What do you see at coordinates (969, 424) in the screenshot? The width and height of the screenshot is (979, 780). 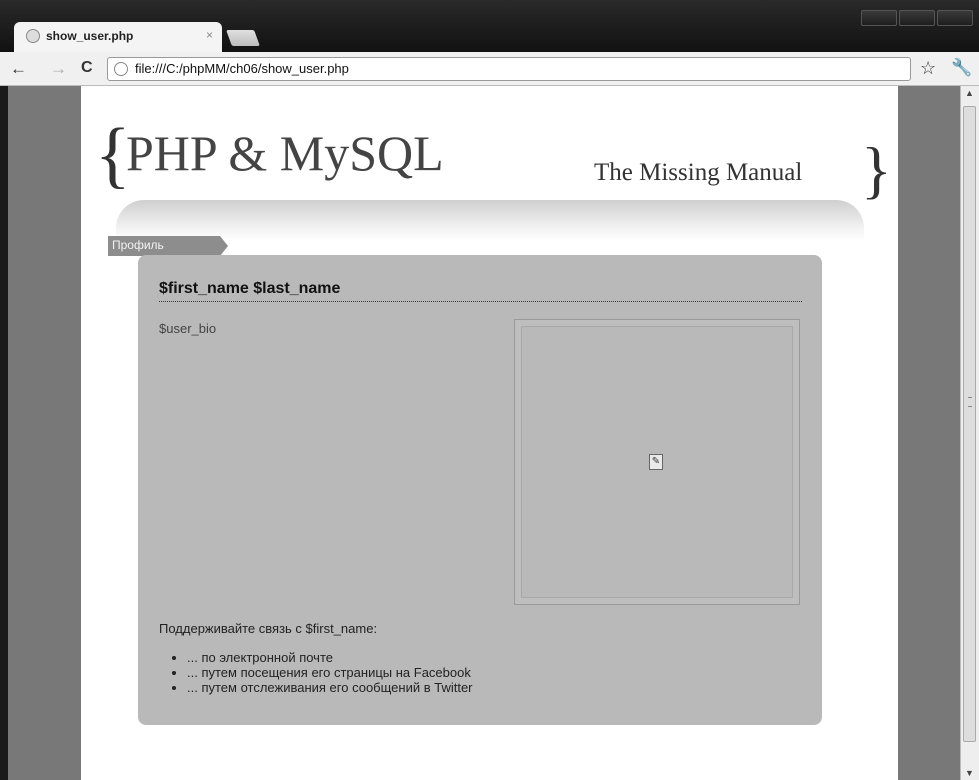 I see `scrollbar-thumb` at bounding box center [969, 424].